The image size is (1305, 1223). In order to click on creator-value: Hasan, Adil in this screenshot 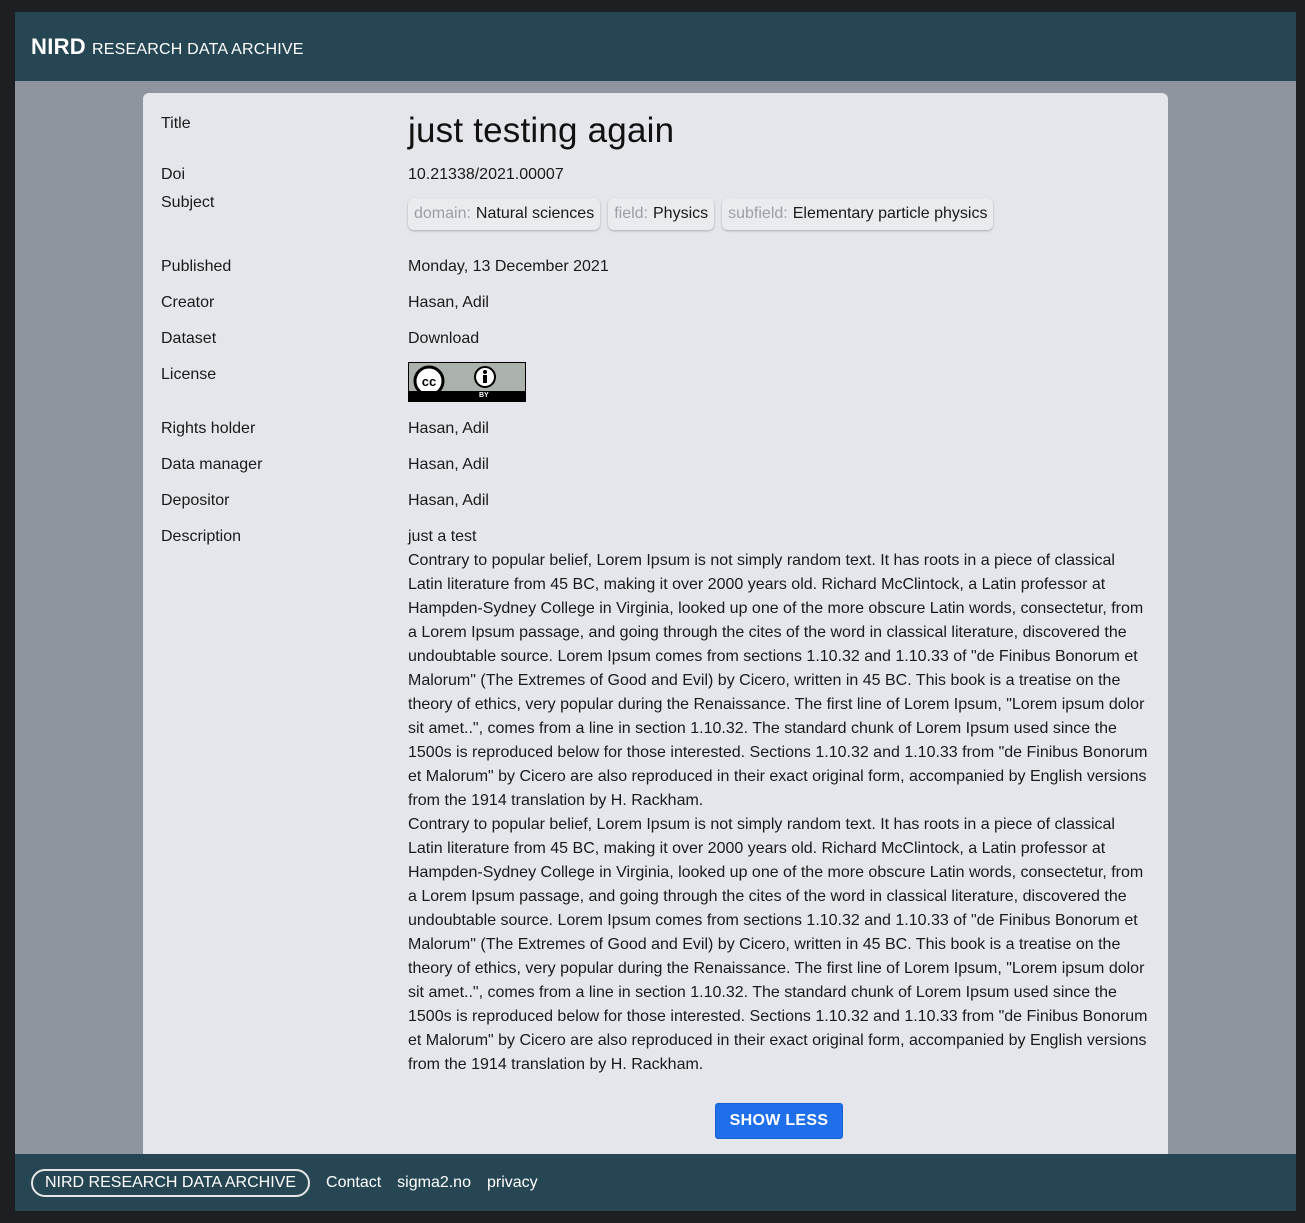, I will do `click(448, 302)`.